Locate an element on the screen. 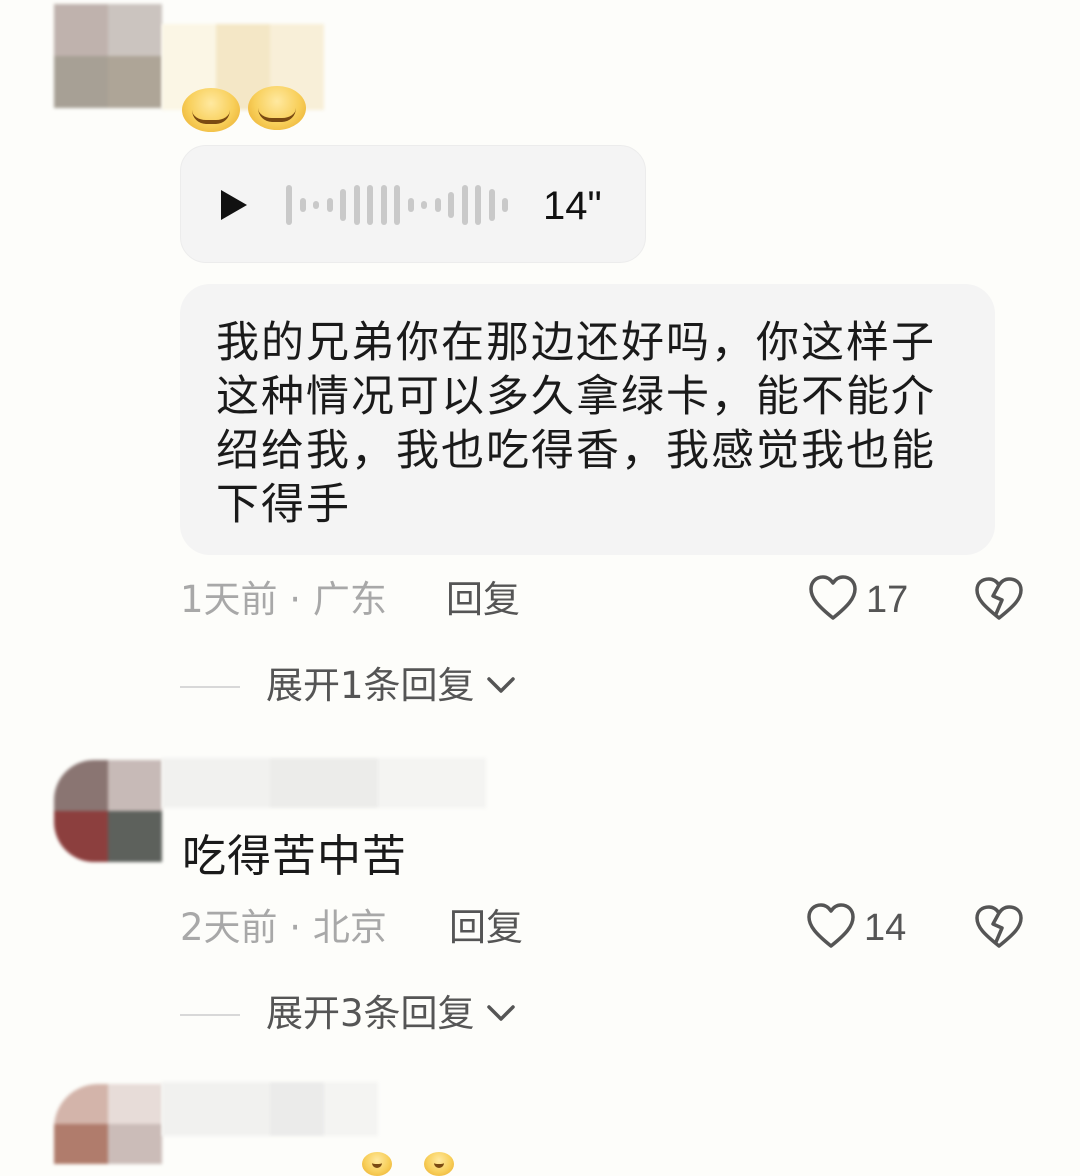  comment-time-location: 2天前 · 北京 is located at coordinates (283, 927).